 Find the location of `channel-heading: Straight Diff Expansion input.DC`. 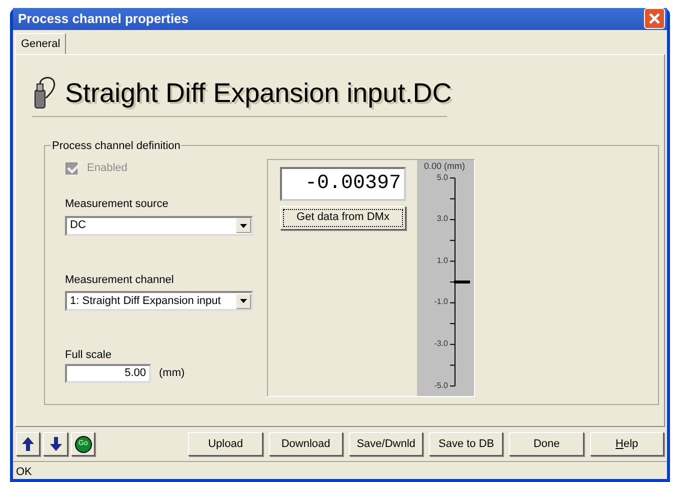

channel-heading: Straight Diff Expansion input.DC is located at coordinates (258, 93).